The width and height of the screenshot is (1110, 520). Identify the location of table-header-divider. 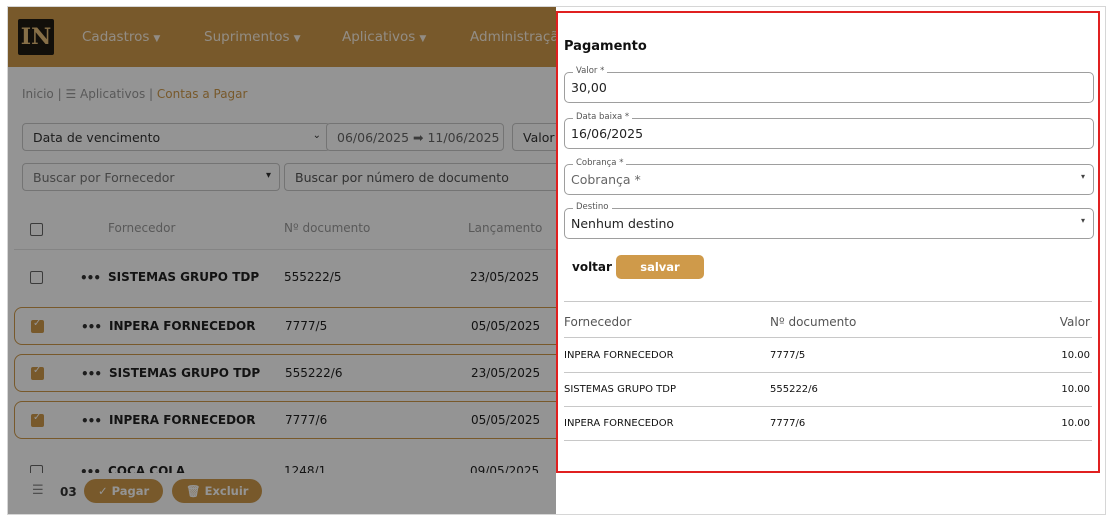
(828, 337).